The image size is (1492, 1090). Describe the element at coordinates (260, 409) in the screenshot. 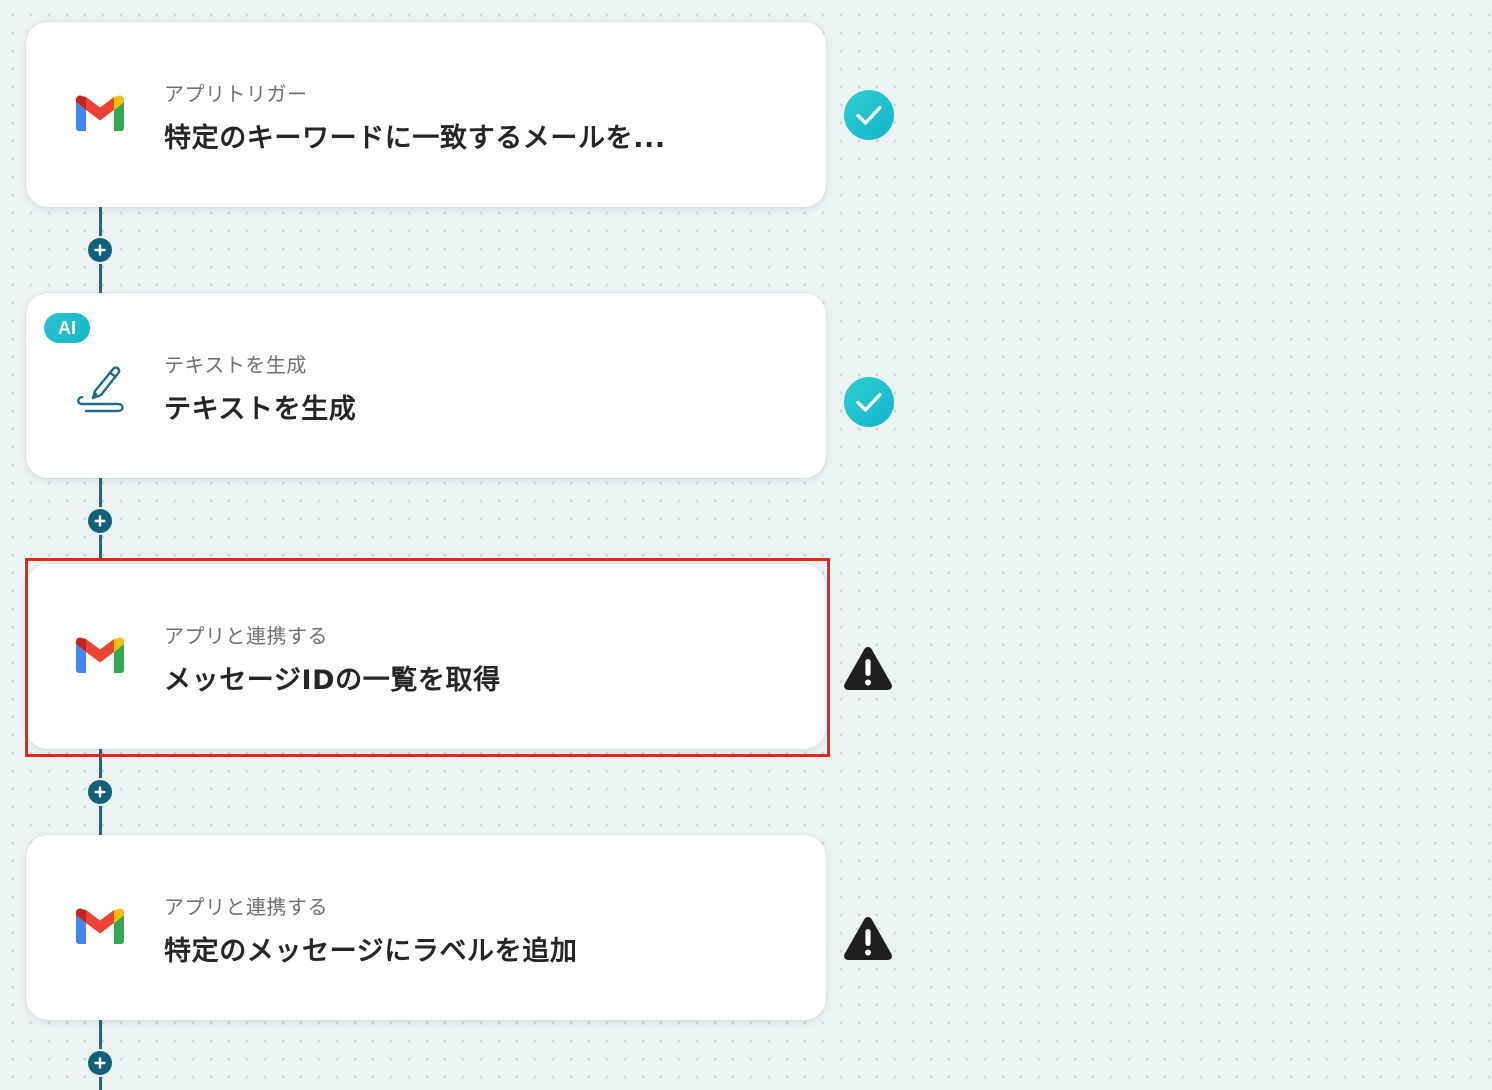

I see `step-title: テキストを生成` at that location.